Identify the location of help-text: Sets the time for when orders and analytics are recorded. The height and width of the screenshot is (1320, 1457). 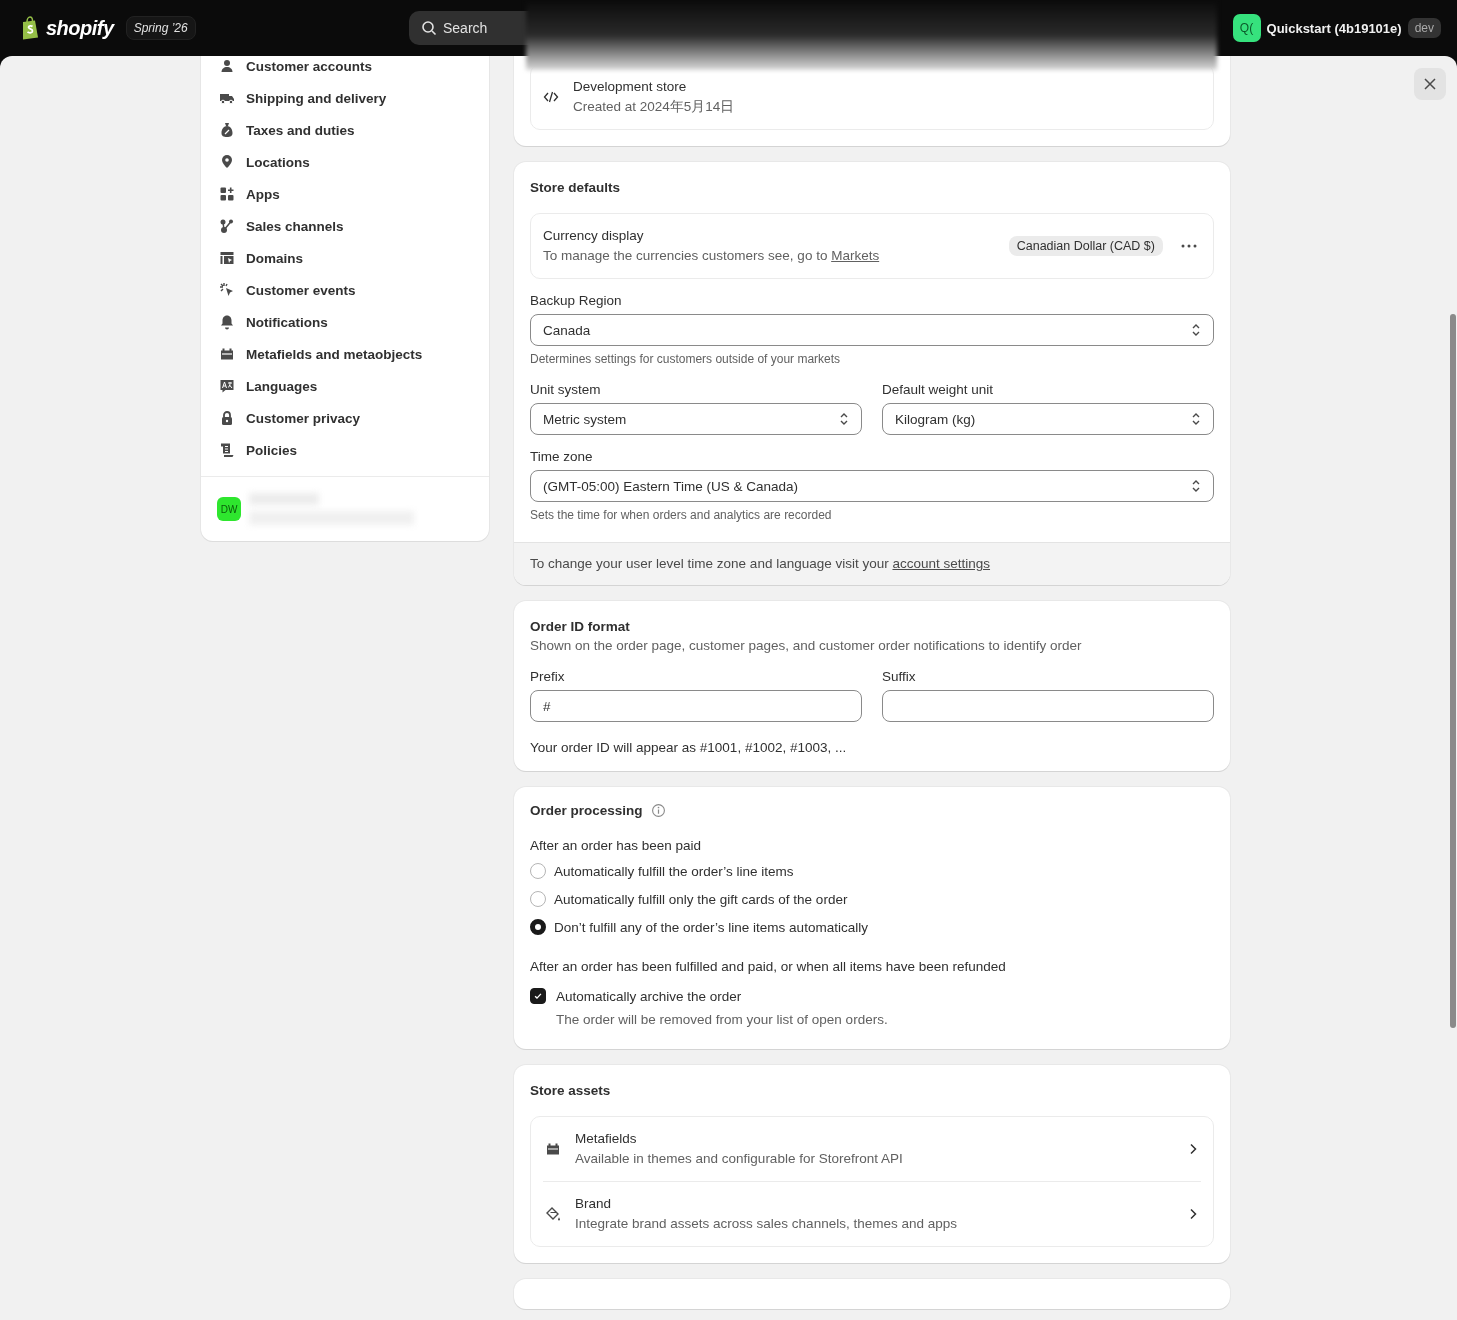
(681, 515).